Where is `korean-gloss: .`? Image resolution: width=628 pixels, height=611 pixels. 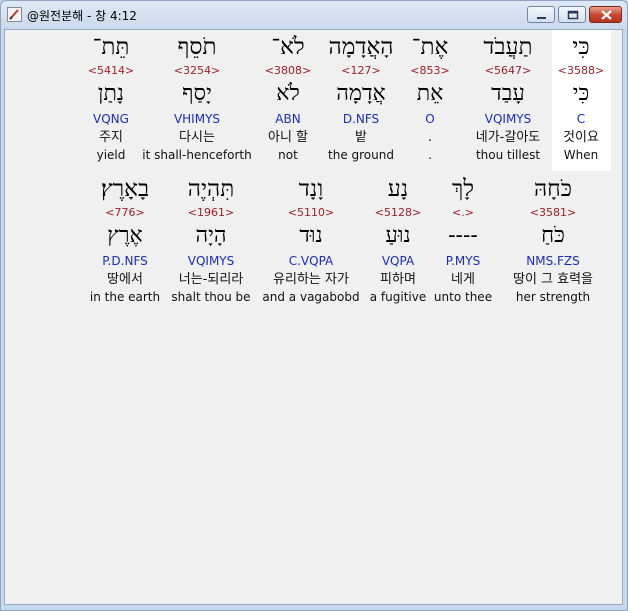
korean-gloss: . is located at coordinates (430, 137).